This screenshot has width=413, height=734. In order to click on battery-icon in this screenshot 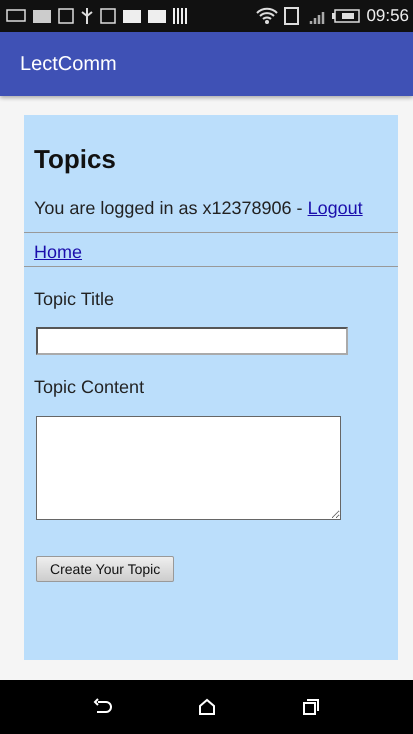, I will do `click(346, 16)`.